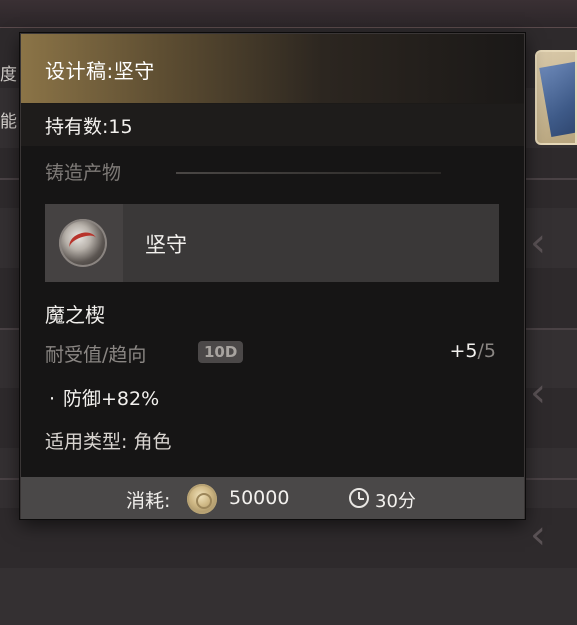 The image size is (577, 625). I want to click on card-title: 设计稿:坚守, so click(100, 71).